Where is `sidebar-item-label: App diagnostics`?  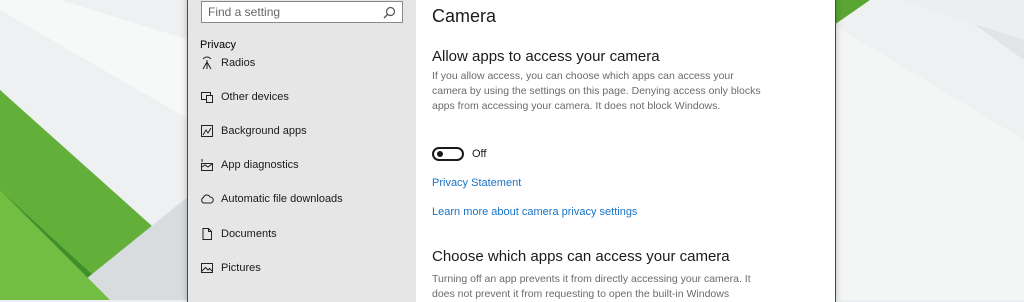 sidebar-item-label: App diagnostics is located at coordinates (260, 165).